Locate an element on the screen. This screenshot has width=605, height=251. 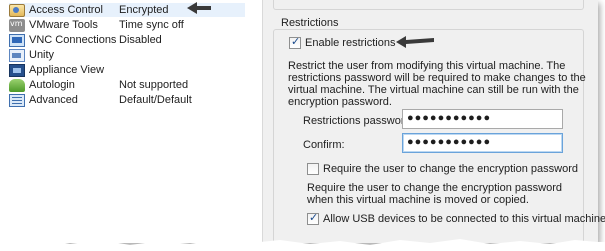
checkbox-label: Enable restrictions is located at coordinates (350, 43).